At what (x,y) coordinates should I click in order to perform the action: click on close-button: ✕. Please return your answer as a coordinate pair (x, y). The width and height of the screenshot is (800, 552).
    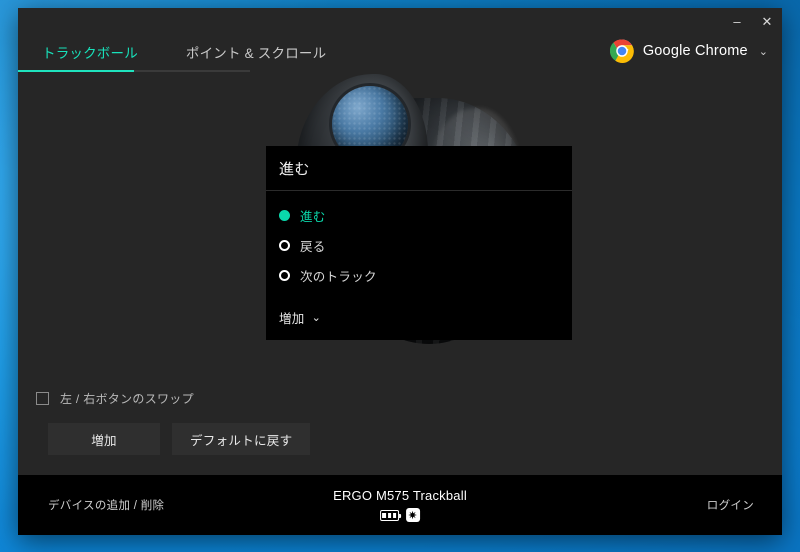
    Looking at the image, I should click on (767, 21).